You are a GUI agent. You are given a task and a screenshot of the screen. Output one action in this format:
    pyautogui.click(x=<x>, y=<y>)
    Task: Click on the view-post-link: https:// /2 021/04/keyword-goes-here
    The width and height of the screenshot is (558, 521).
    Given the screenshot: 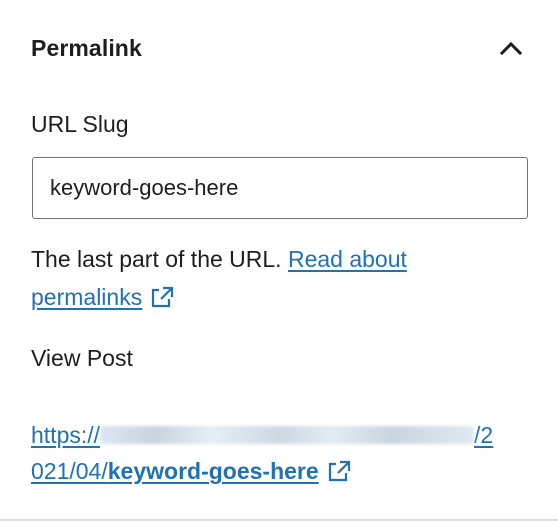 What is the action you would take?
    pyautogui.click(x=262, y=453)
    